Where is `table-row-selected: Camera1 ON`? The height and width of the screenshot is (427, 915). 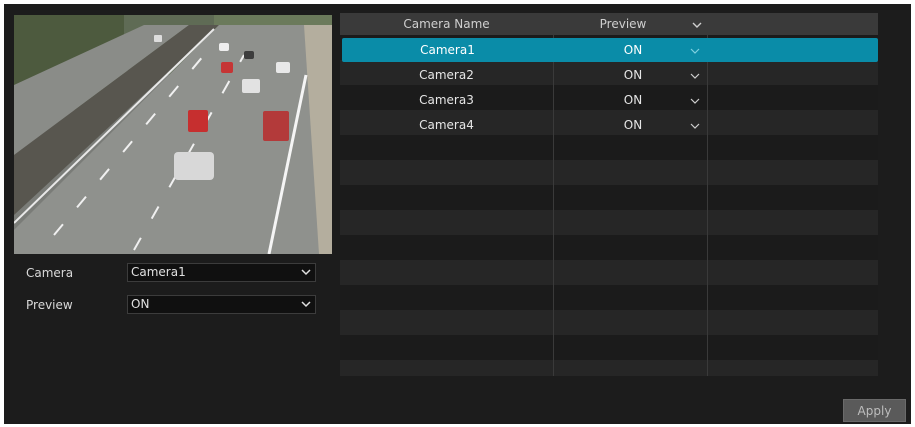 table-row-selected: Camera1 ON is located at coordinates (610, 50).